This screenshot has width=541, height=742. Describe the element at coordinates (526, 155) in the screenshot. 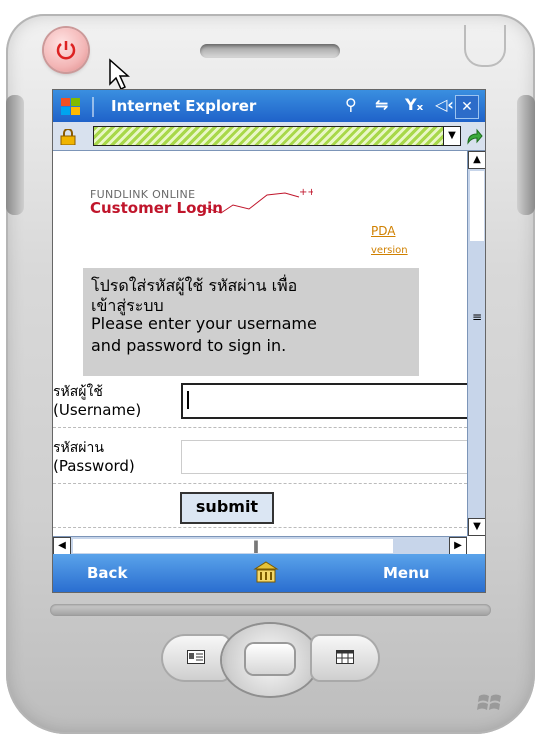

I see `side-grip-right` at that location.